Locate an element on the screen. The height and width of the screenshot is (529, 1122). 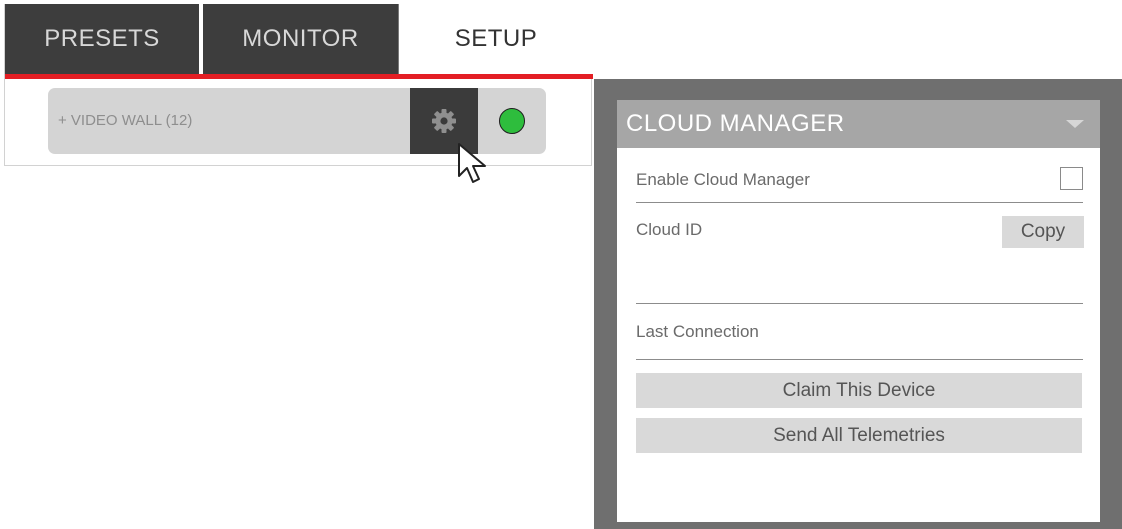
send-telemetries-button: Send All Telemetries is located at coordinates (859, 435).